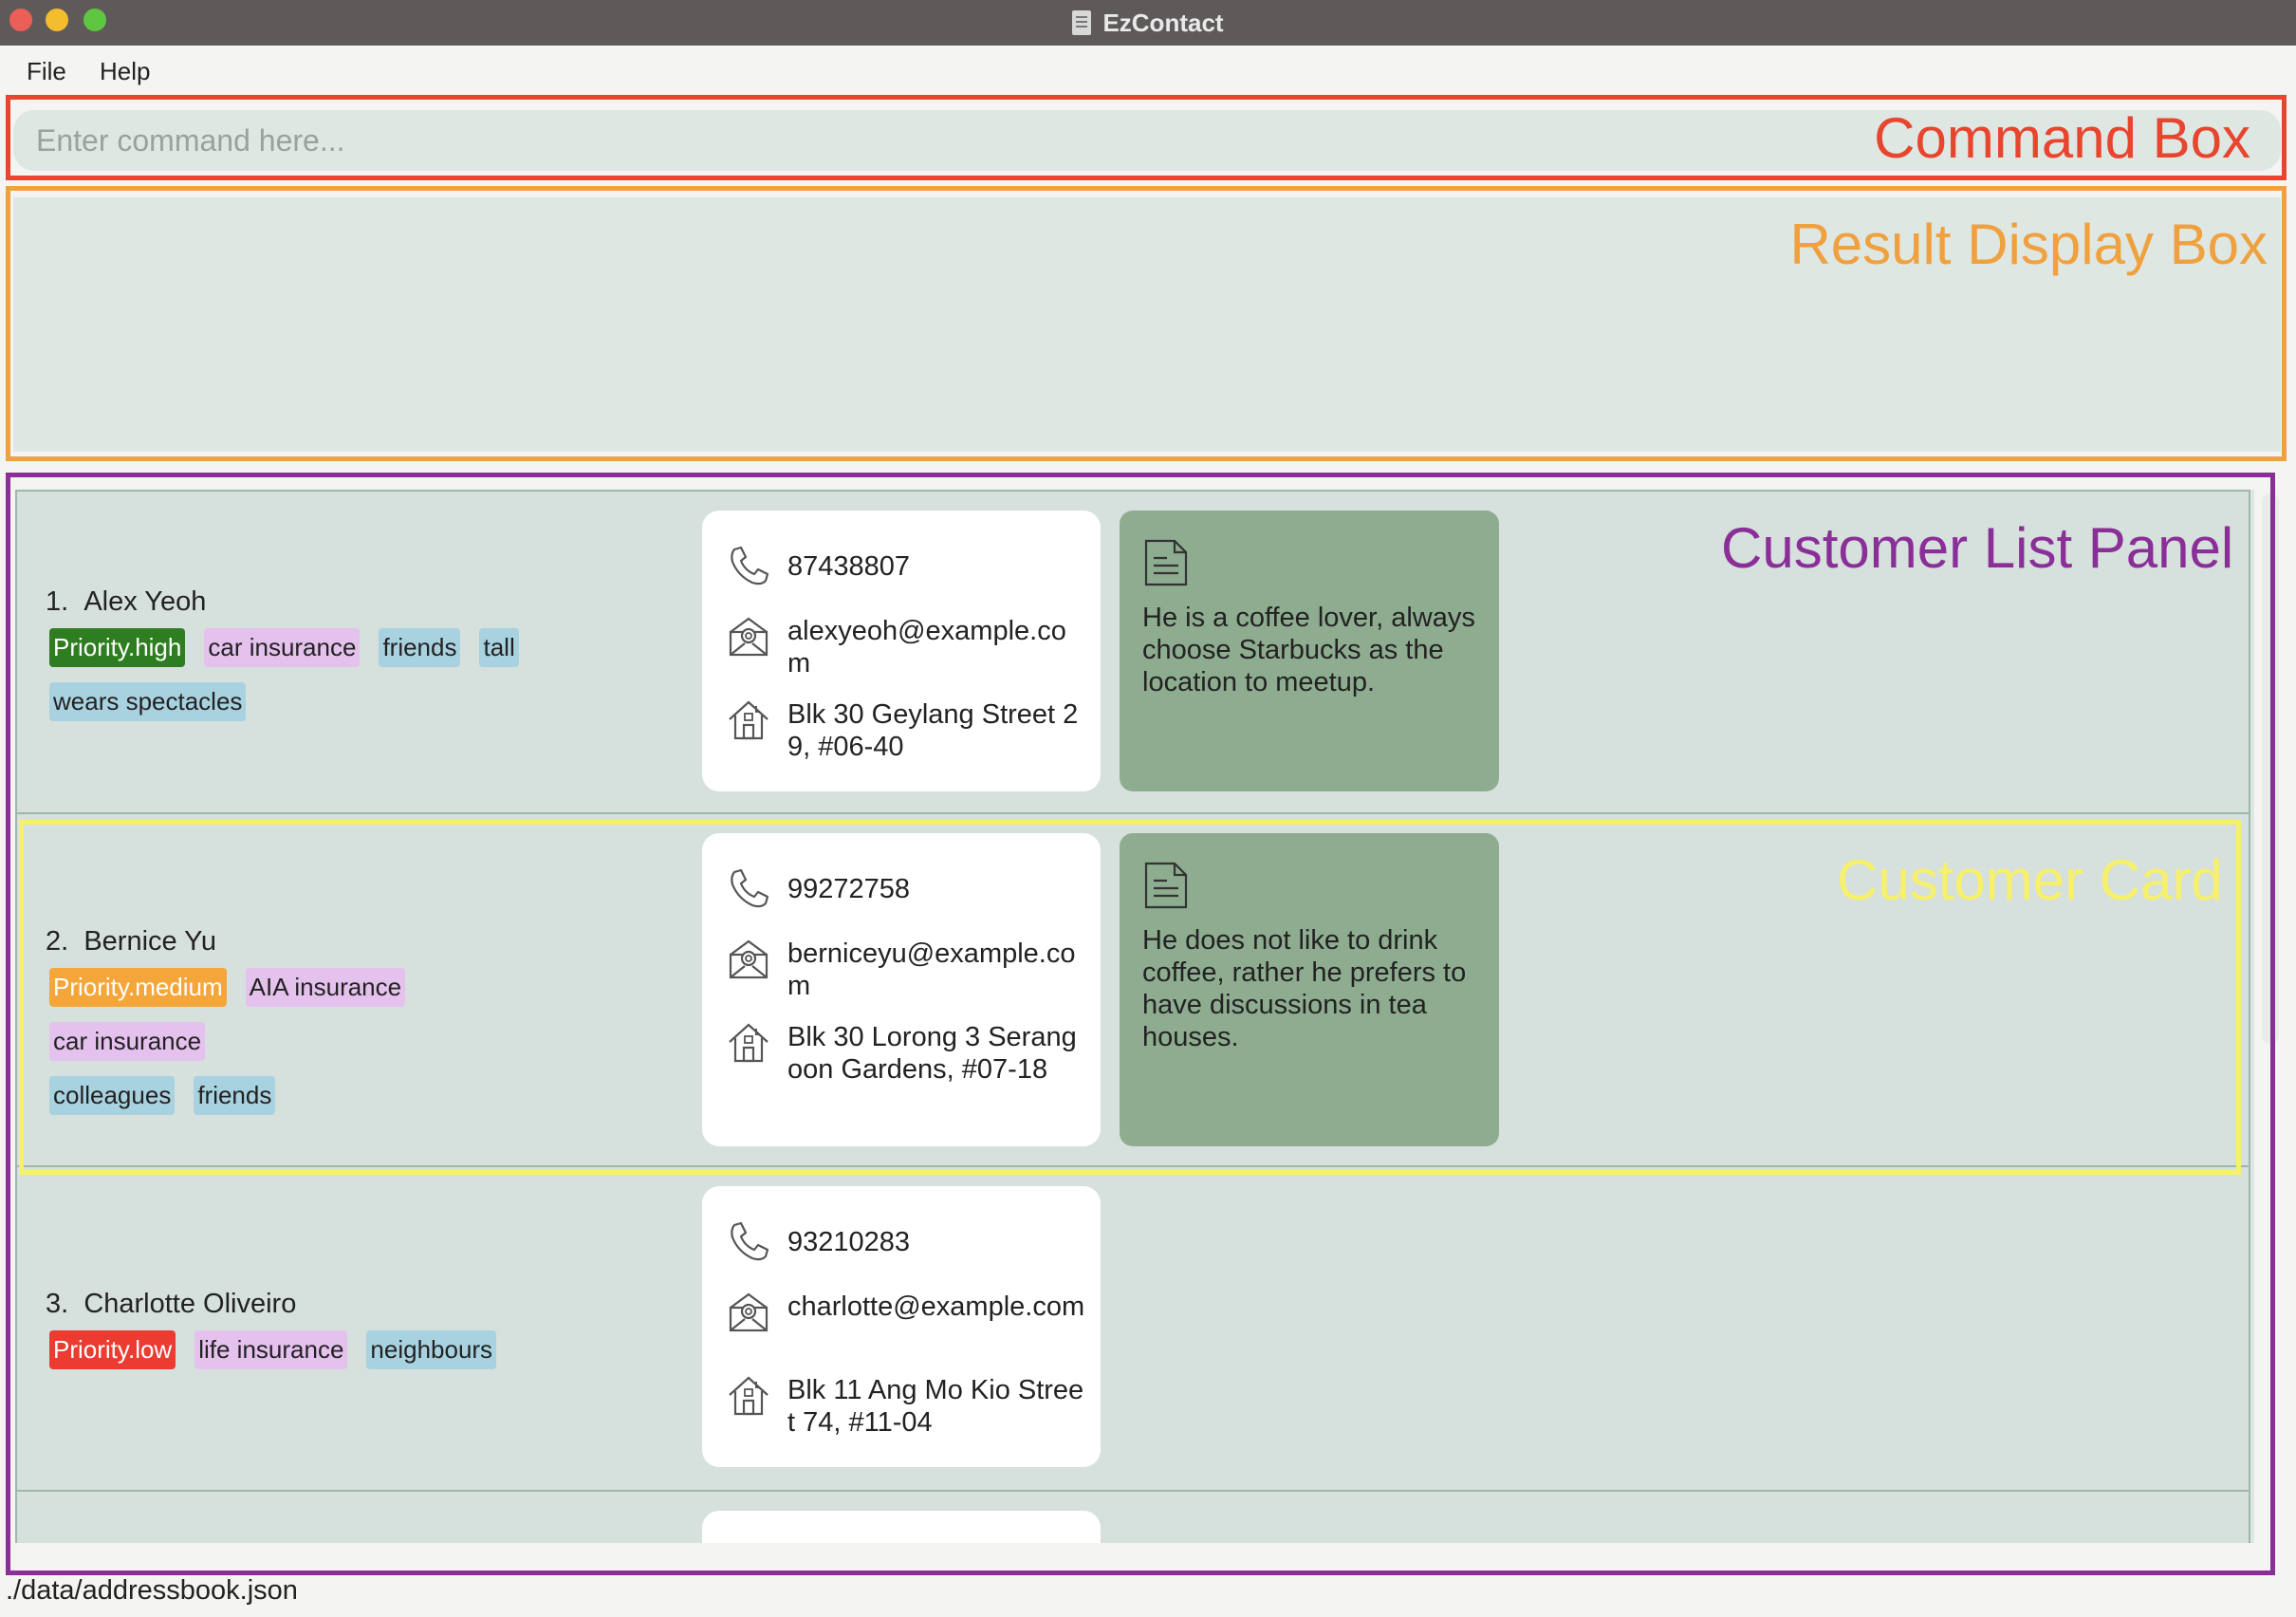 This screenshot has width=2296, height=1617. What do you see at coordinates (57, 941) in the screenshot?
I see `customer-index: 2.` at bounding box center [57, 941].